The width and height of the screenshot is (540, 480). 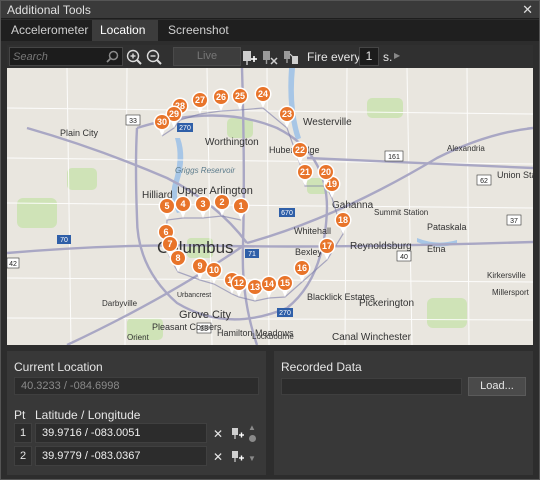 What do you see at coordinates (270, 10) in the screenshot?
I see `title-bar: Additional Tools ✕` at bounding box center [270, 10].